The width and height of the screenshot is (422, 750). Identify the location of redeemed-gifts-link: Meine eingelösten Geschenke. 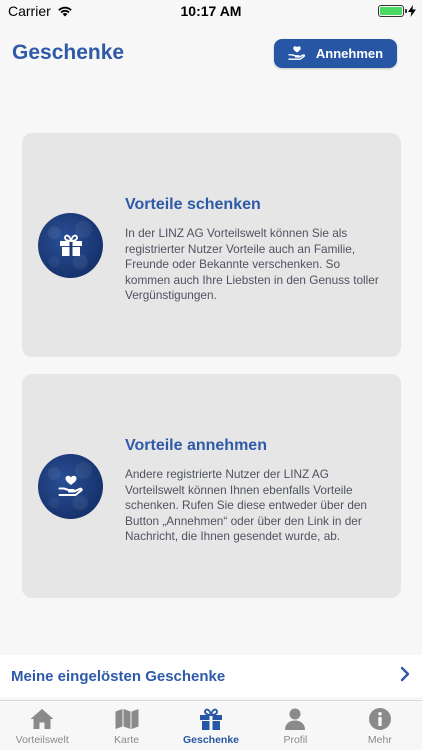
(211, 676).